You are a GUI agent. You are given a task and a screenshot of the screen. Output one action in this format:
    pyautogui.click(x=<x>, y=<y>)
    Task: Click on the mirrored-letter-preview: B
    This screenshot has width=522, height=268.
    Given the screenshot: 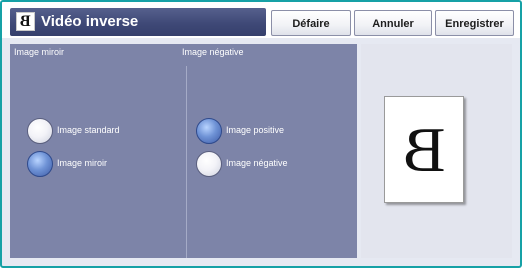 What is the action you would take?
    pyautogui.click(x=424, y=149)
    